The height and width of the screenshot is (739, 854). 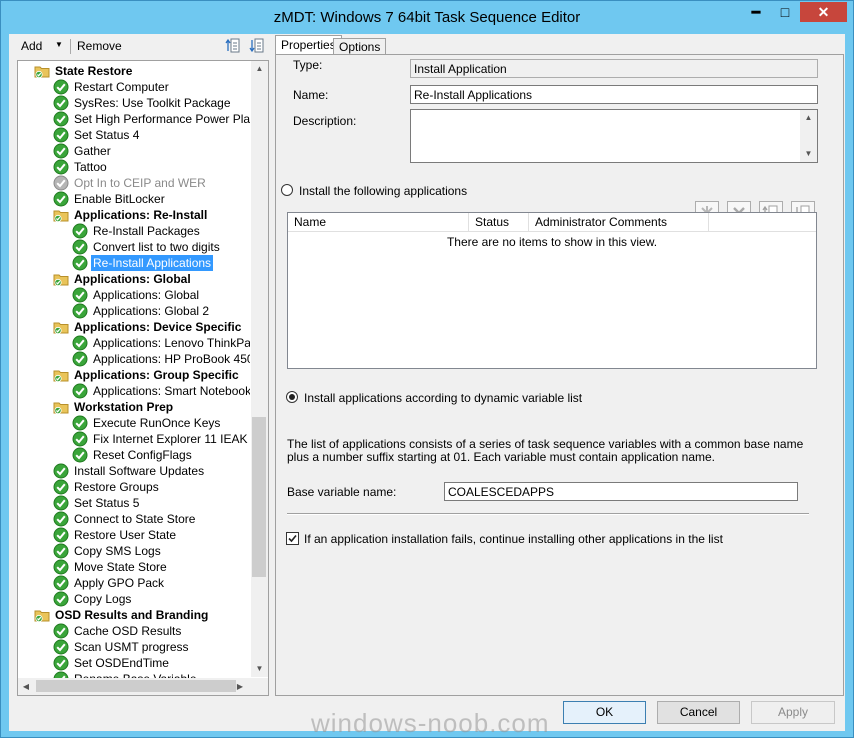 I want to click on maximize-button: □, so click(x=785, y=12).